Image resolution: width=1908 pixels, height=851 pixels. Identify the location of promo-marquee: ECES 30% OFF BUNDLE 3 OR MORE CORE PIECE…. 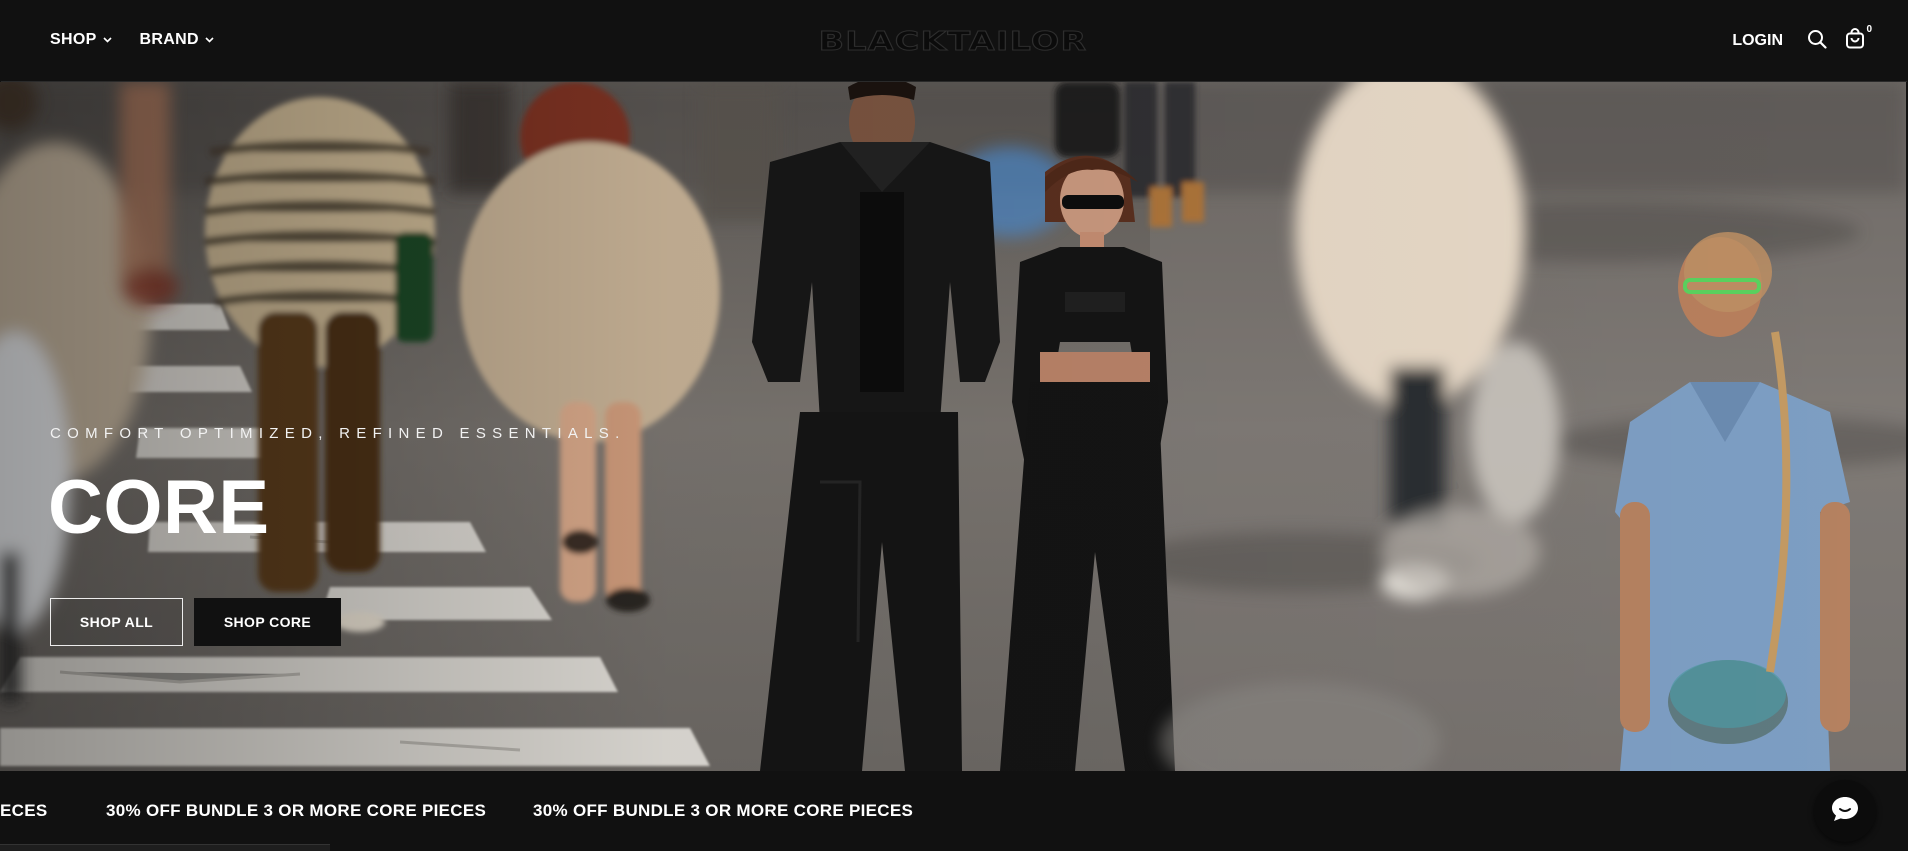
(953, 811).